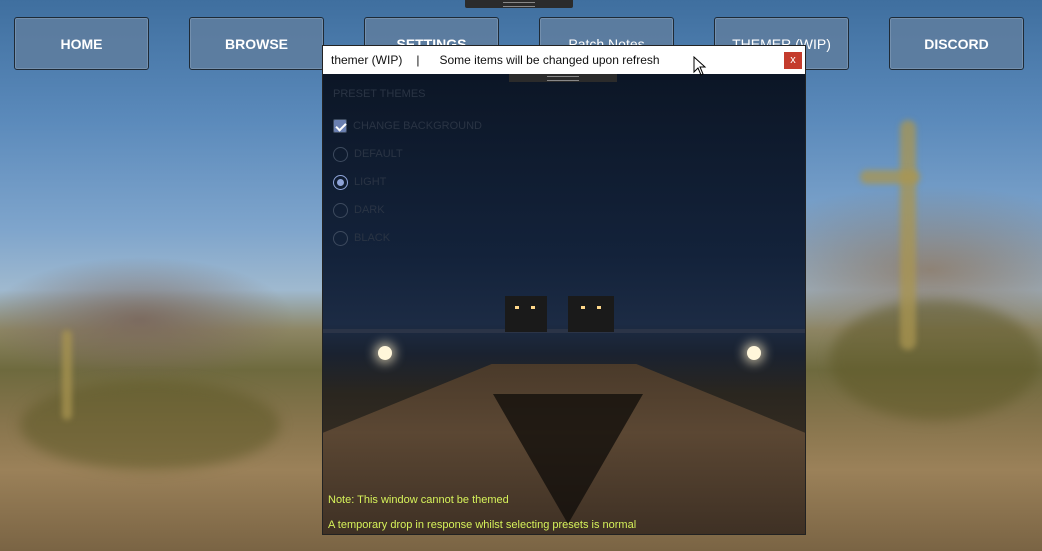  What do you see at coordinates (340, 182) in the screenshot?
I see `radio-selected-icon` at bounding box center [340, 182].